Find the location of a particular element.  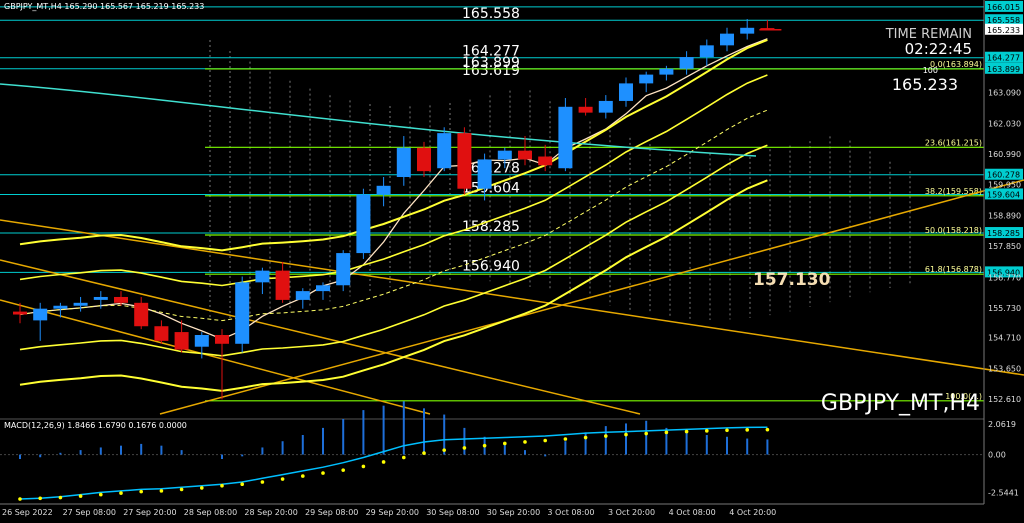

price-tick-label: 158.285 is located at coordinates (1003, 233).